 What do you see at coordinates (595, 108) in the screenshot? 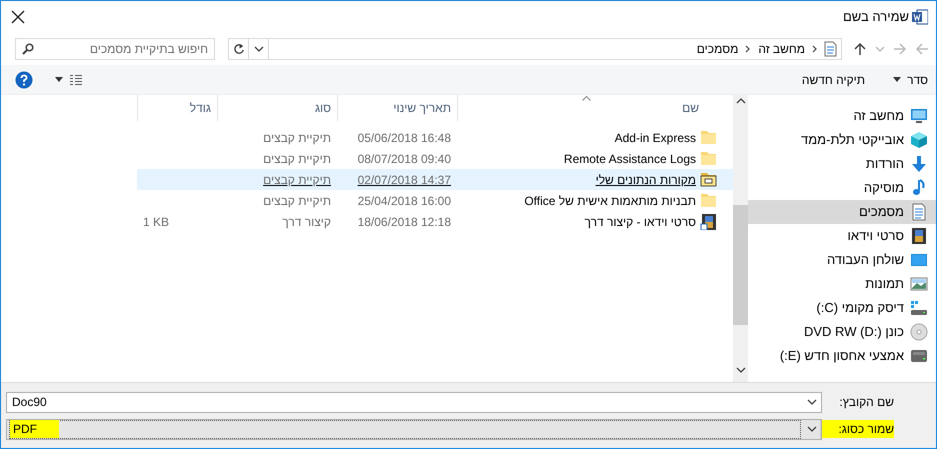
I see `column-header: שם` at bounding box center [595, 108].